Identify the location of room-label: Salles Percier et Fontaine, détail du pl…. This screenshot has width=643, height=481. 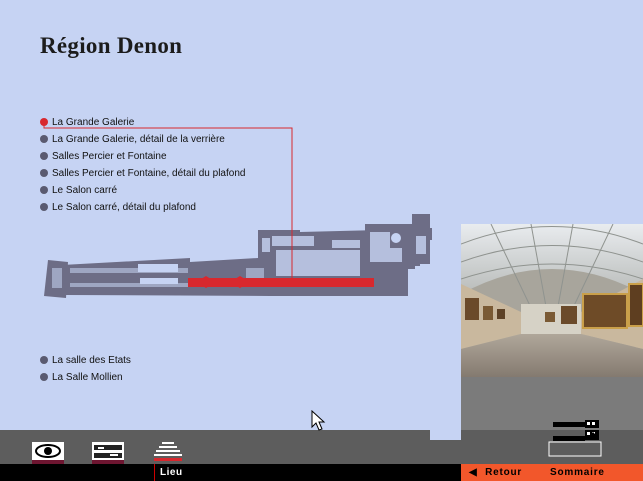
(149, 173).